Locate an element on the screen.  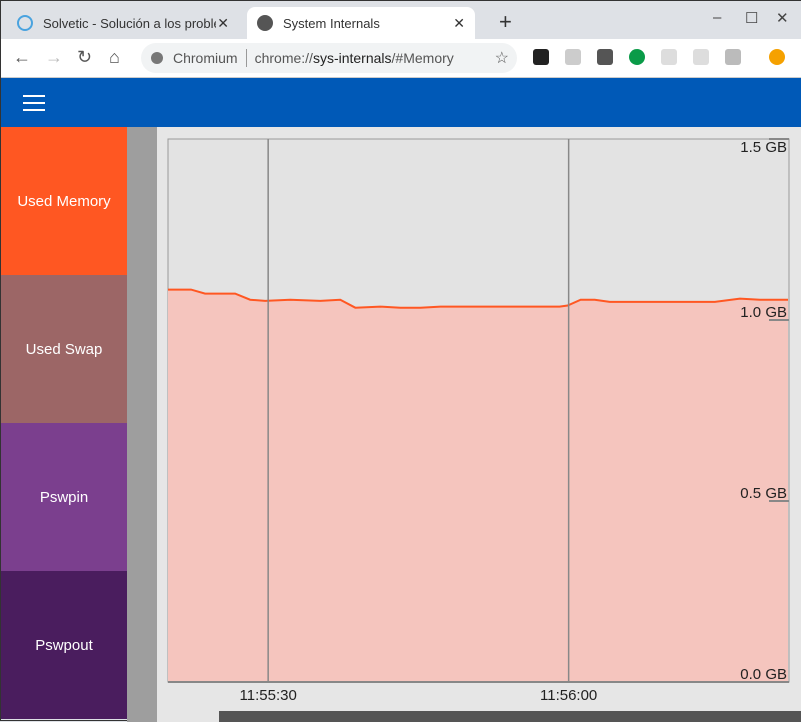
x-tick-label: 11:55:30 is located at coordinates (268, 695).